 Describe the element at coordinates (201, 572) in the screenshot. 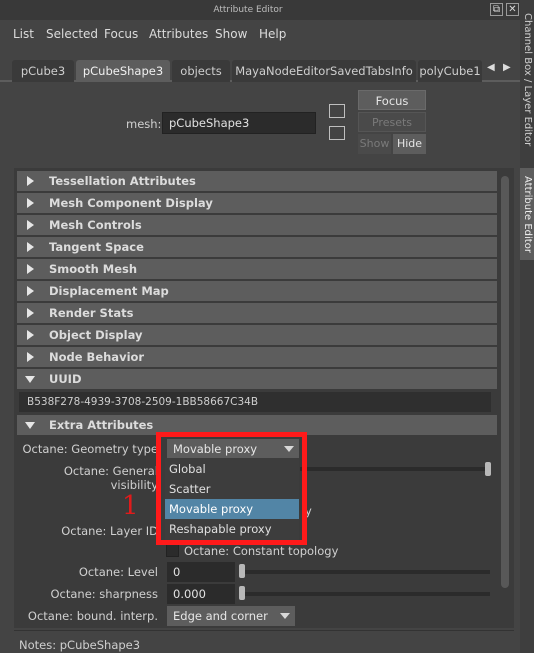

I see `level-field: 0` at that location.